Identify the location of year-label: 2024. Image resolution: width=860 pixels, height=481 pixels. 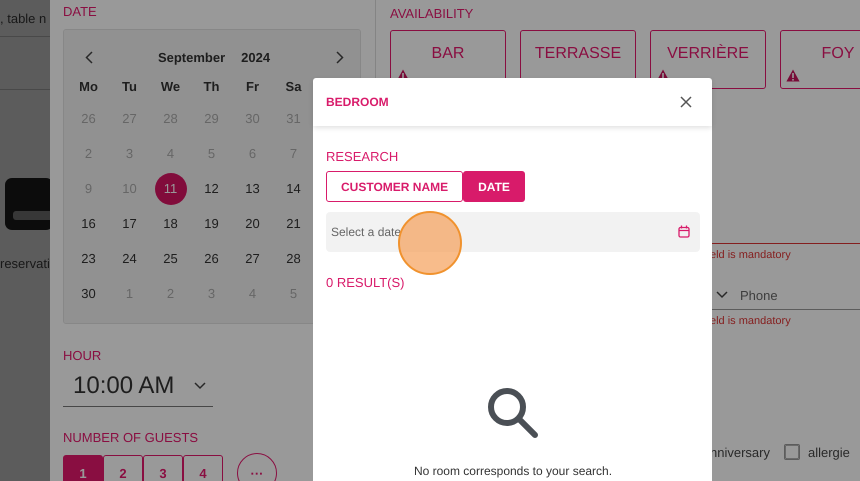
(255, 57).